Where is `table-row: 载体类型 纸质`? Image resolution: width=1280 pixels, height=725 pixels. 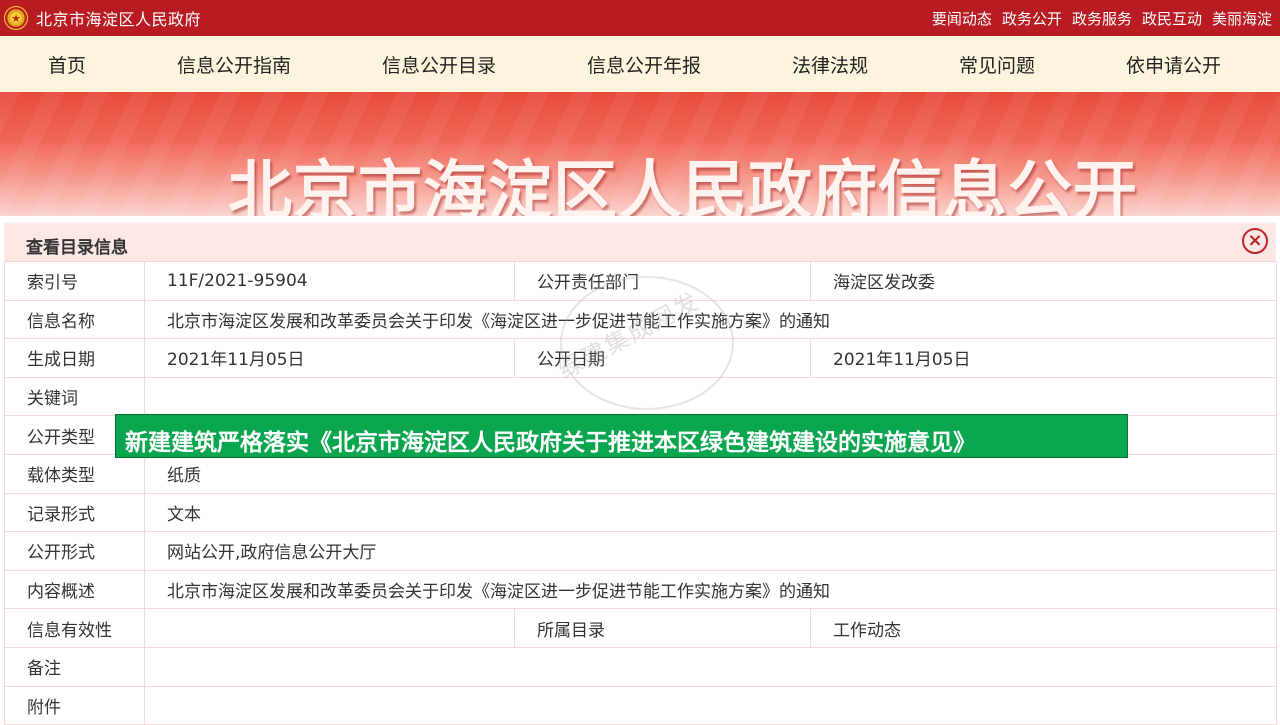
table-row: 载体类型 纸质 is located at coordinates (640, 473).